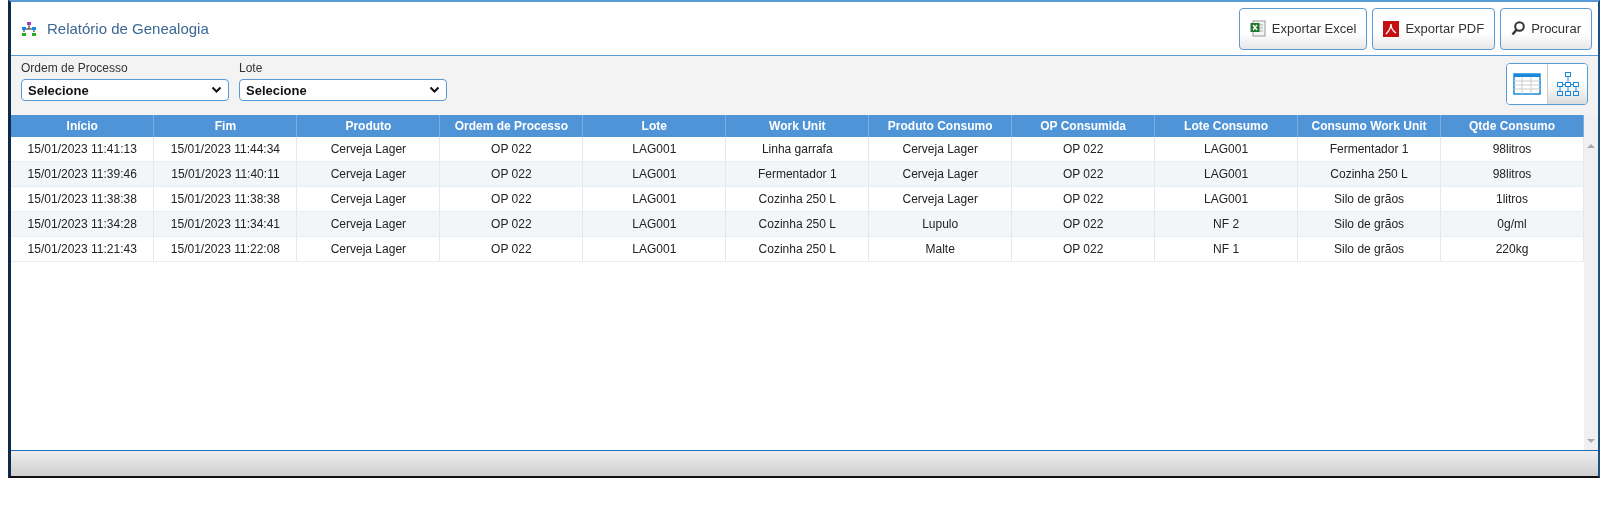 The width and height of the screenshot is (1615, 513). I want to click on table-cell: NF 2, so click(1226, 224).